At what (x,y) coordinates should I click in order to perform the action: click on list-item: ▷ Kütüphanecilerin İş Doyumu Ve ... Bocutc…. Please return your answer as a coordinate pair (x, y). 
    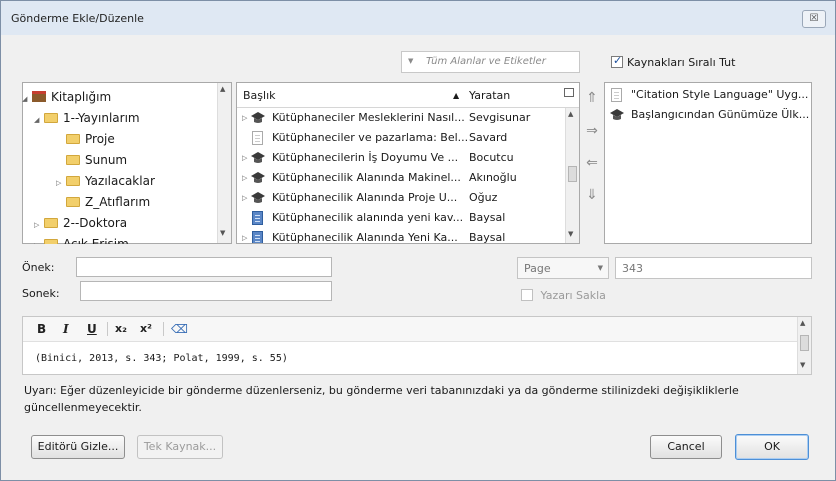
    Looking at the image, I should click on (400, 158).